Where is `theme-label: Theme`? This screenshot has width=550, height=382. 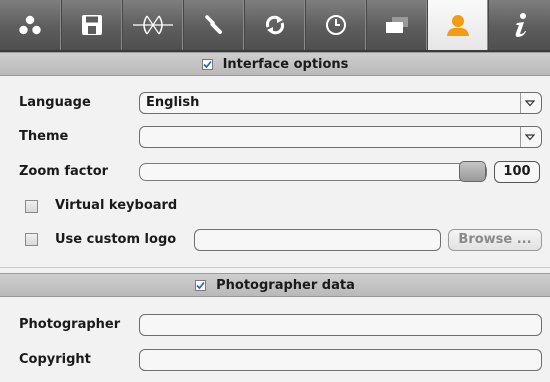 theme-label: Theme is located at coordinates (44, 136).